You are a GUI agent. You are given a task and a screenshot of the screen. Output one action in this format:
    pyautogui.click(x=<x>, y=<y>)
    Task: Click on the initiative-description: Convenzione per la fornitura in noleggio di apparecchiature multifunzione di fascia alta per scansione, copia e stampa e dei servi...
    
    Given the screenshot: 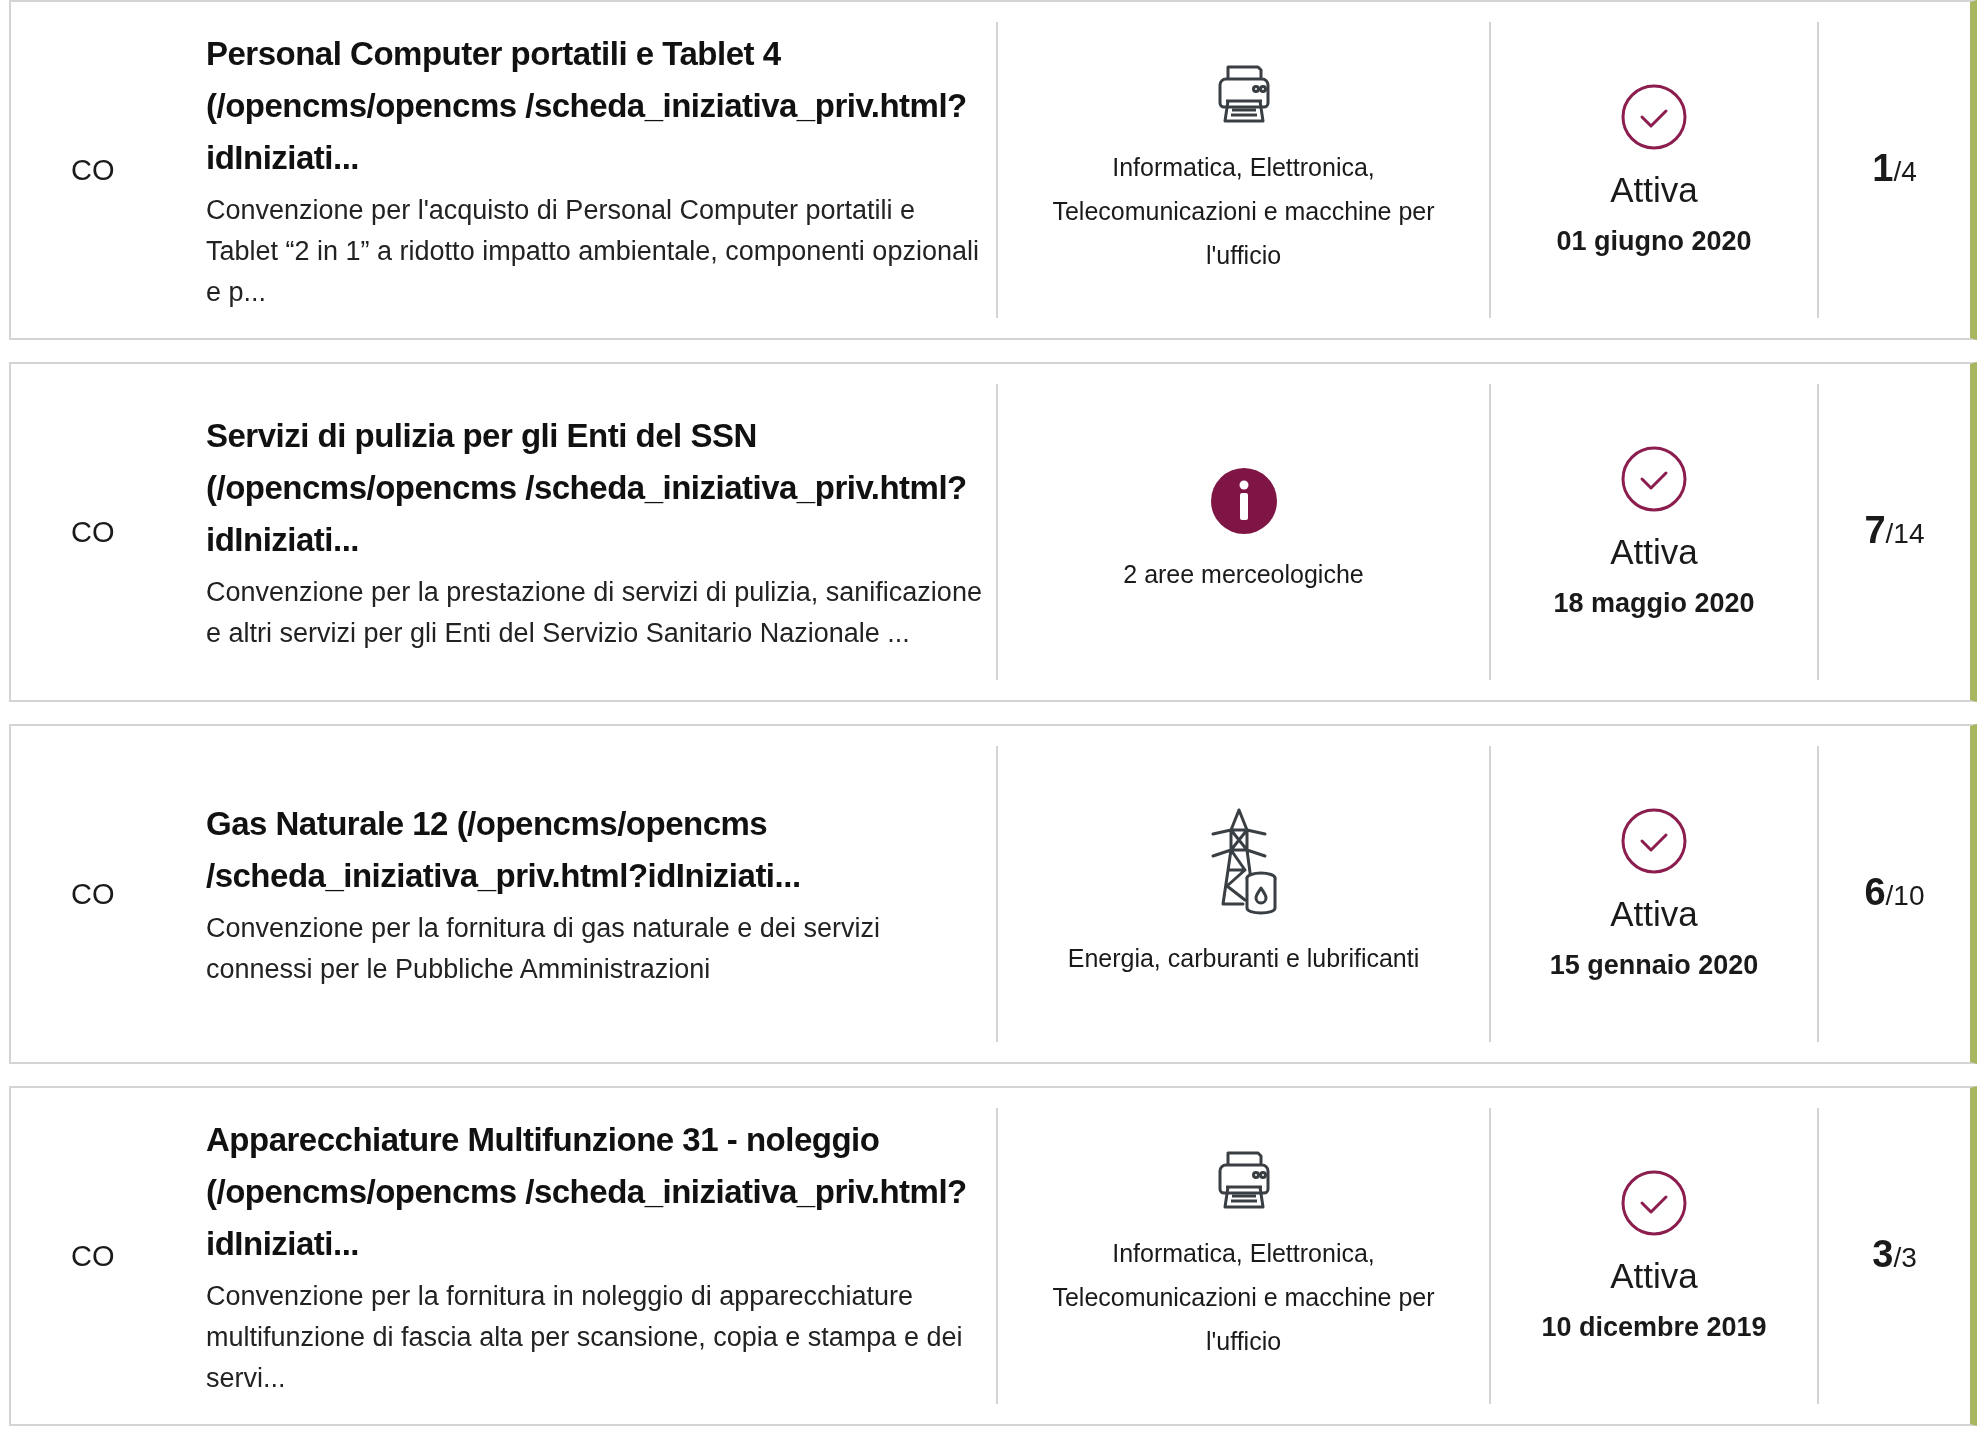 What is the action you would take?
    pyautogui.click(x=585, y=1337)
    